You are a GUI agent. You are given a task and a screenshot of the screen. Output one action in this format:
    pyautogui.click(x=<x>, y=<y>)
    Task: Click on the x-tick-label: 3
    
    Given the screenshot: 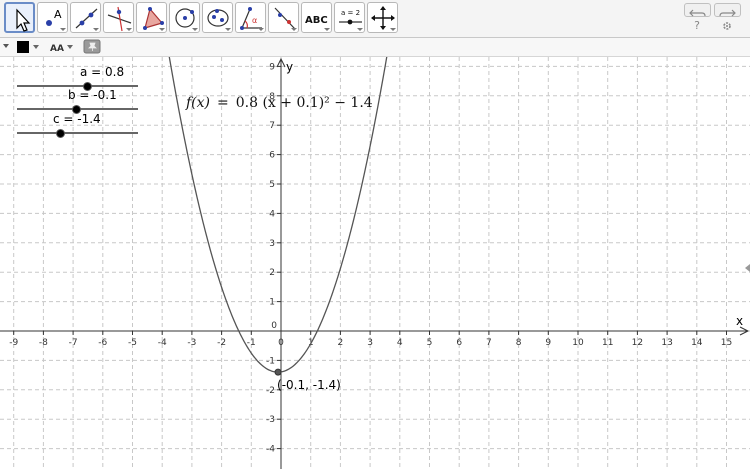 What is the action you would take?
    pyautogui.click(x=370, y=343)
    